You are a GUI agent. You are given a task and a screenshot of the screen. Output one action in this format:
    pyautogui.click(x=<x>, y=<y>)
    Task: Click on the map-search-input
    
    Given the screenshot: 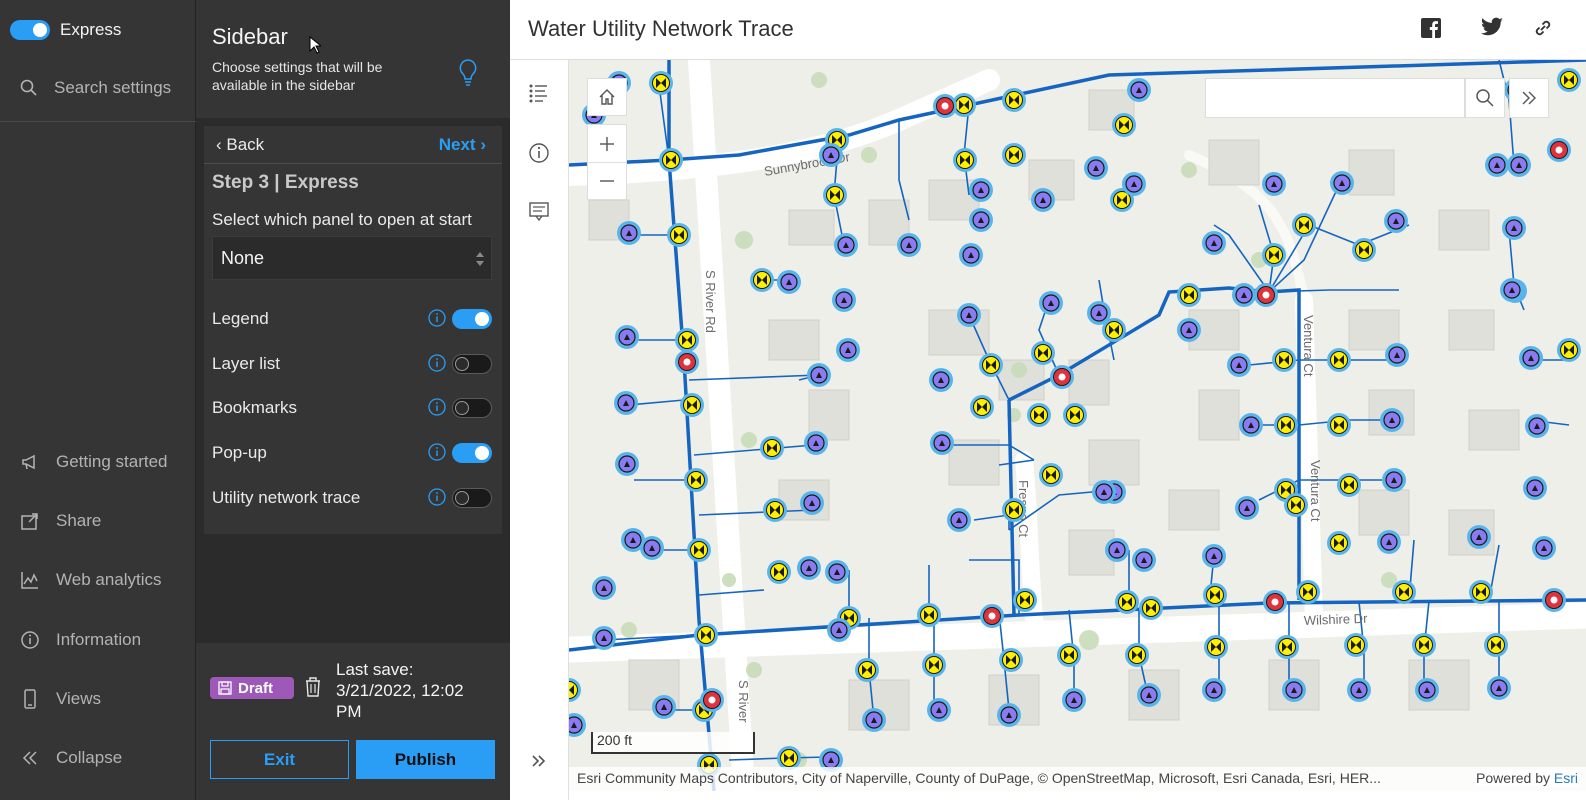 What is the action you would take?
    pyautogui.click(x=1335, y=98)
    